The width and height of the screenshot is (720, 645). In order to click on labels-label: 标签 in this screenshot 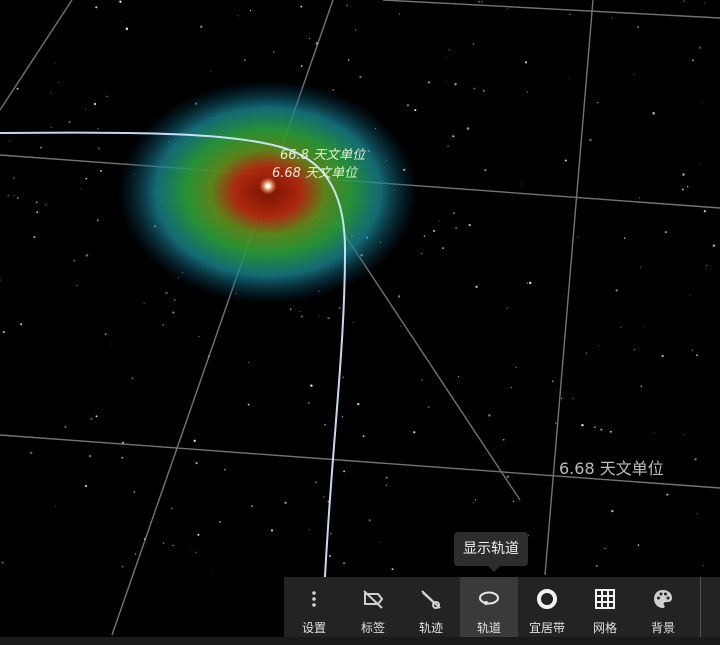, I will do `click(372, 628)`.